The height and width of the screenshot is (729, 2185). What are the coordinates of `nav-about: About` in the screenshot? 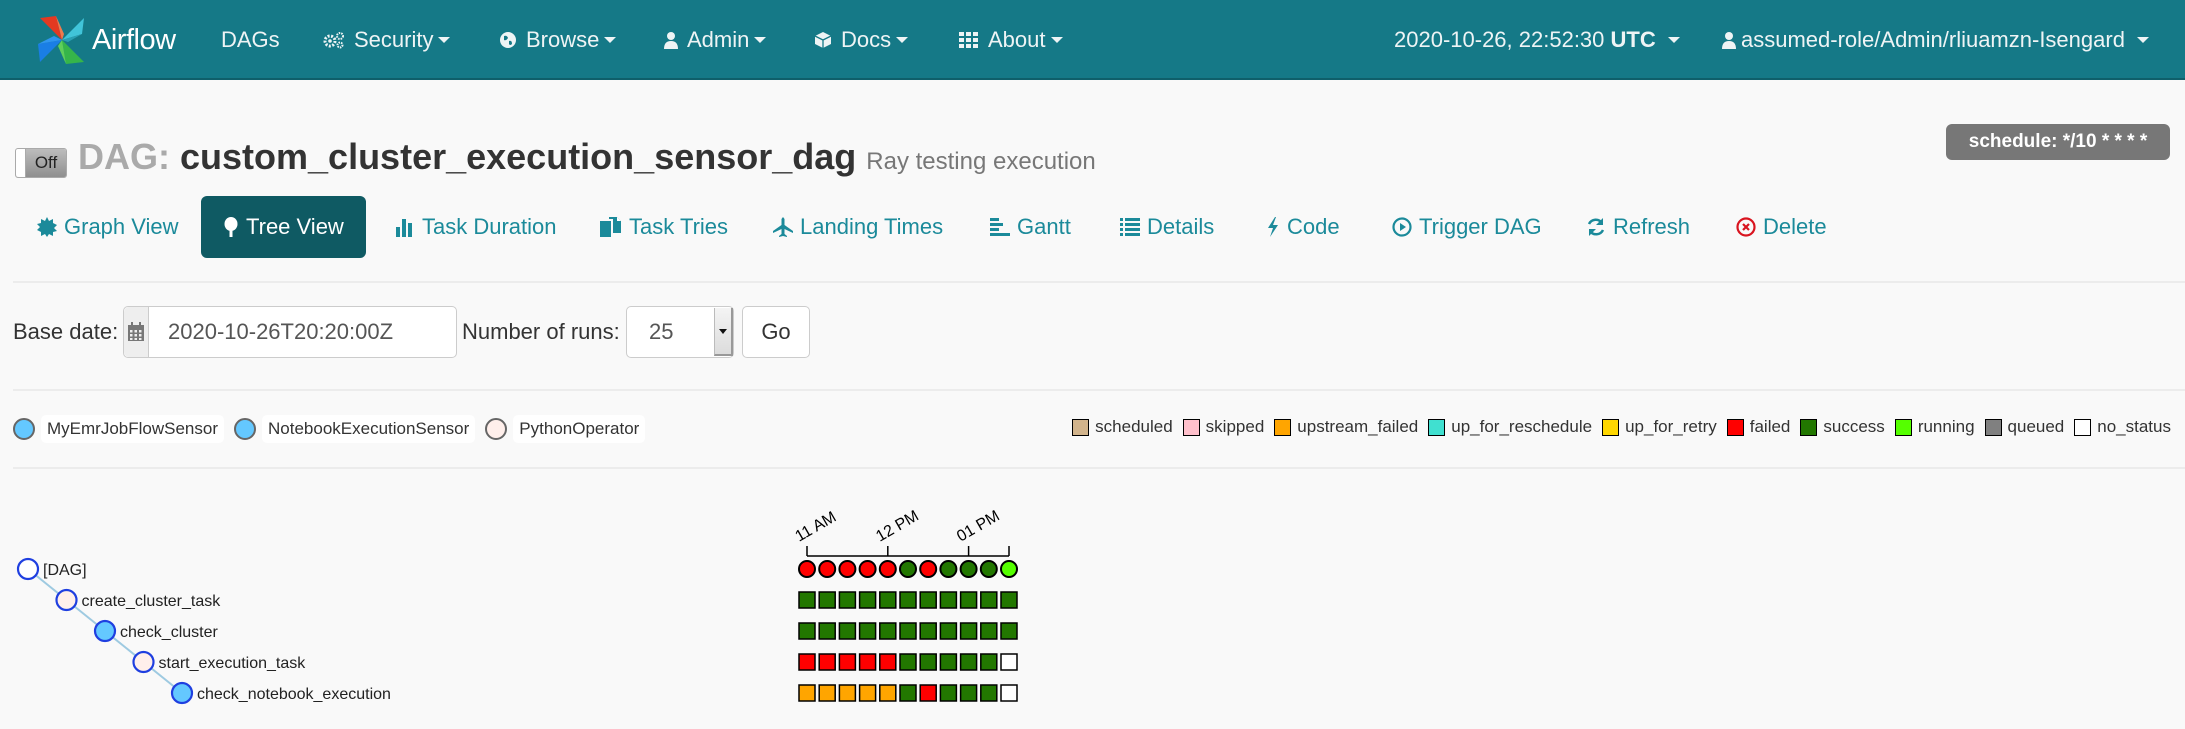 It's located at (1011, 40).